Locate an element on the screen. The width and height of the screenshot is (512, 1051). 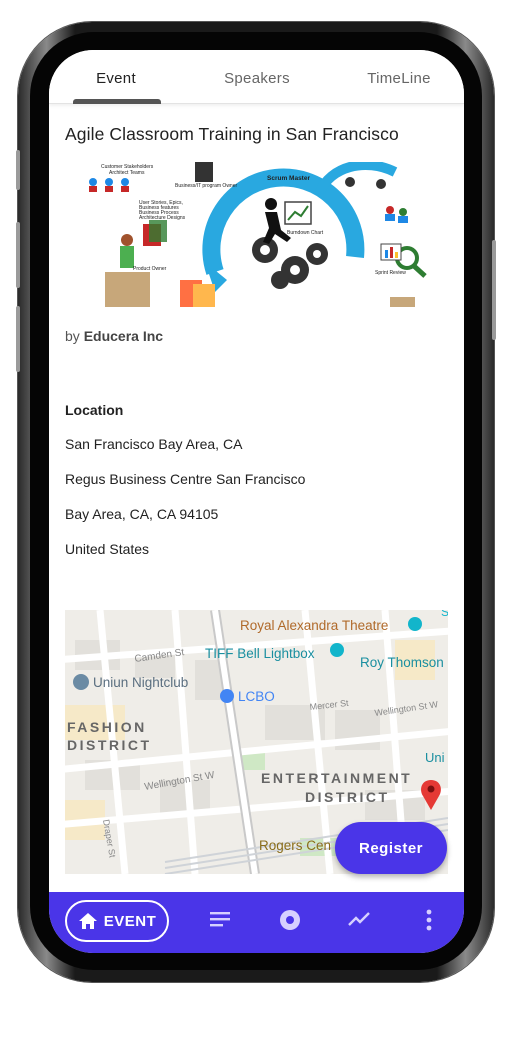
tab-event: Event is located at coordinates (116, 78).